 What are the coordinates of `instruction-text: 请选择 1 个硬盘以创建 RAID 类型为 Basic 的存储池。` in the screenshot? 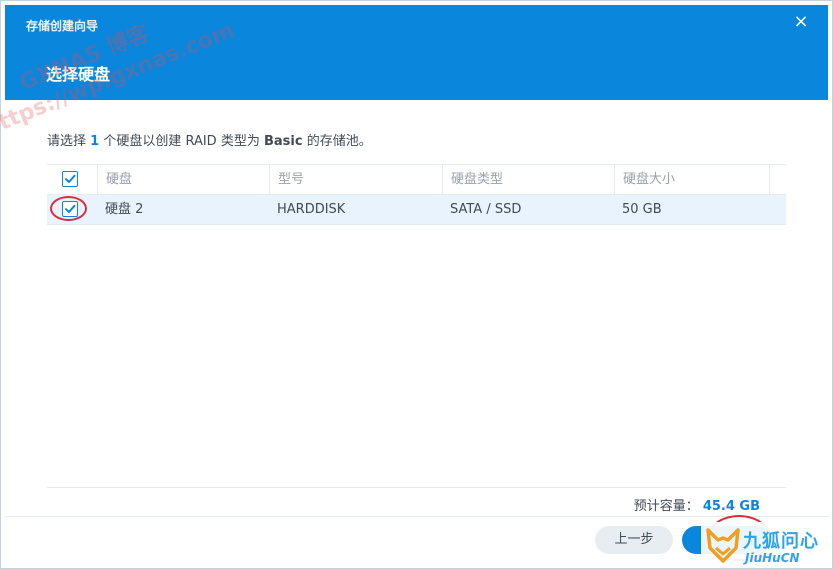 It's located at (209, 139).